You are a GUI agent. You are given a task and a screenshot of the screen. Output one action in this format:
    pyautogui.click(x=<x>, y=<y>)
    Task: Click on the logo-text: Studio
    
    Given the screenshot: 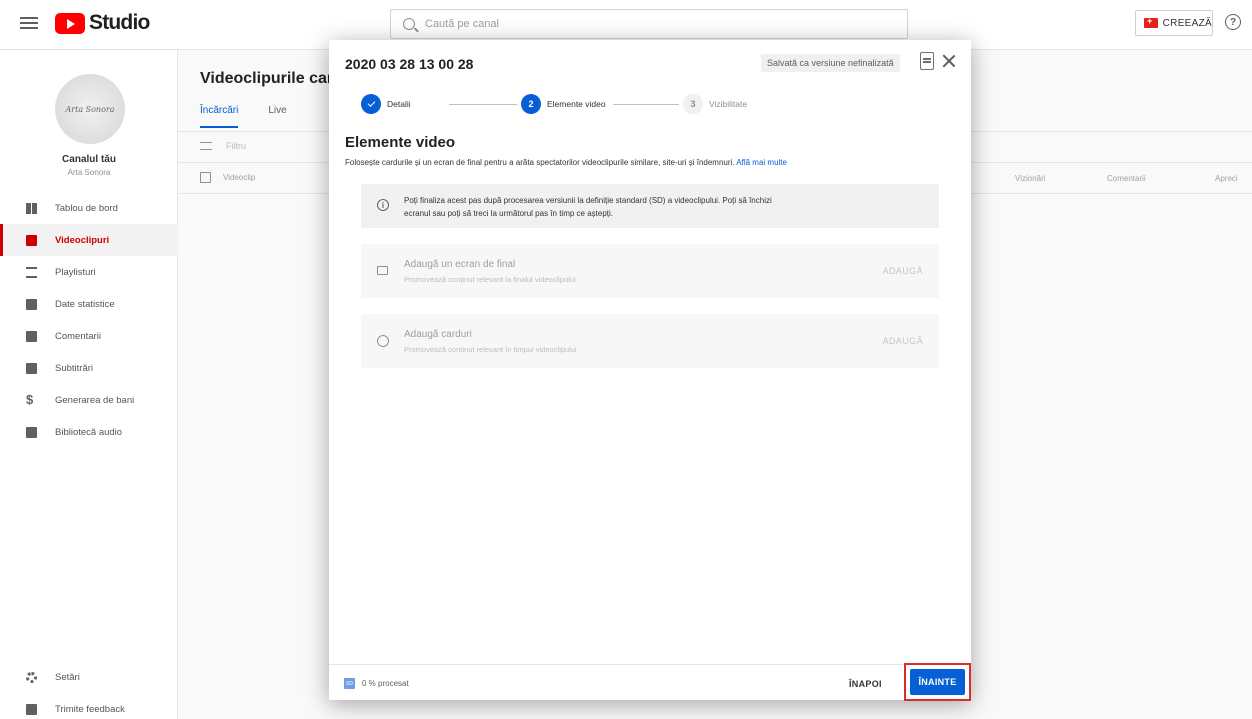 What is the action you would take?
    pyautogui.click(x=119, y=22)
    